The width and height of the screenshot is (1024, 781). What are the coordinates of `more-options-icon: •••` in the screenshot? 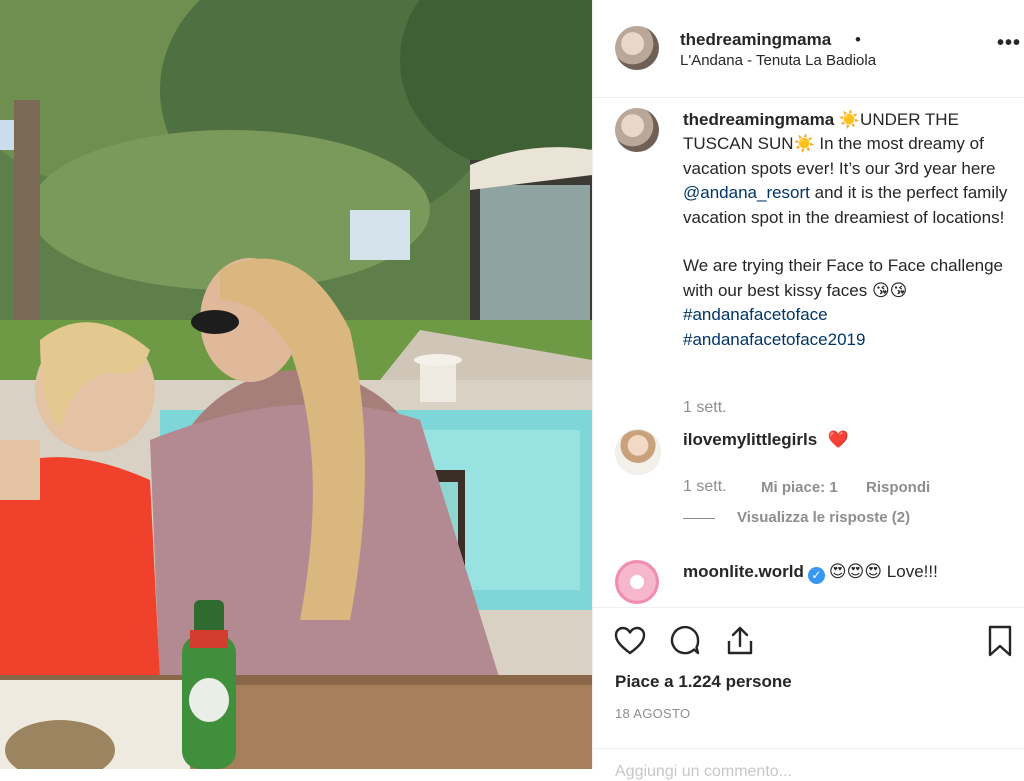 It's located at (1009, 43).